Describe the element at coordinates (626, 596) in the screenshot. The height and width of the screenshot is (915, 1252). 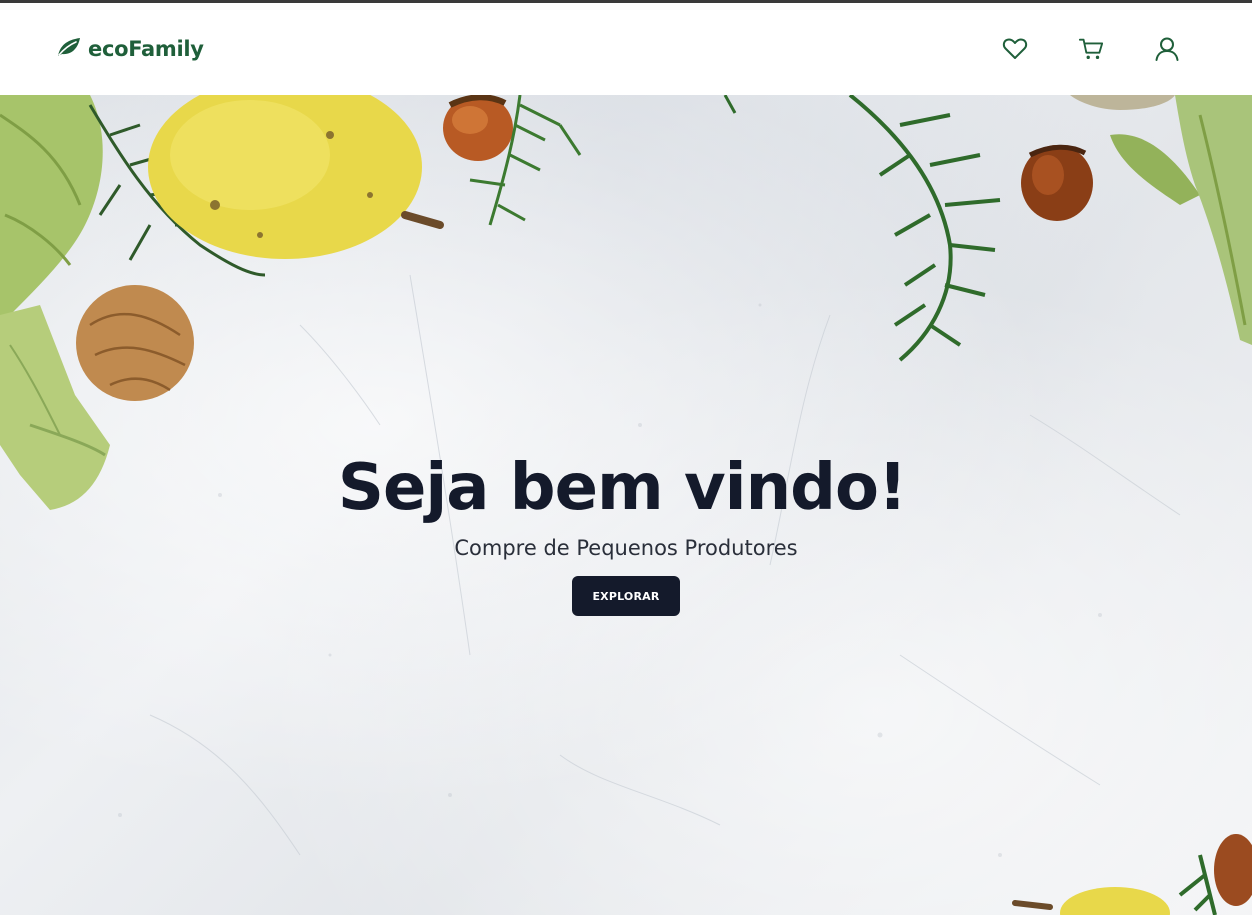
I see `explore-button: EXPLORAR` at that location.